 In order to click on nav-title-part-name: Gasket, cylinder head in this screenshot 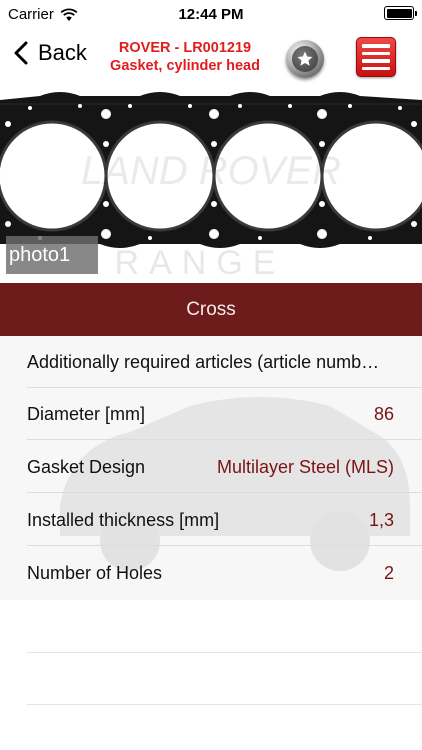, I will do `click(185, 66)`.